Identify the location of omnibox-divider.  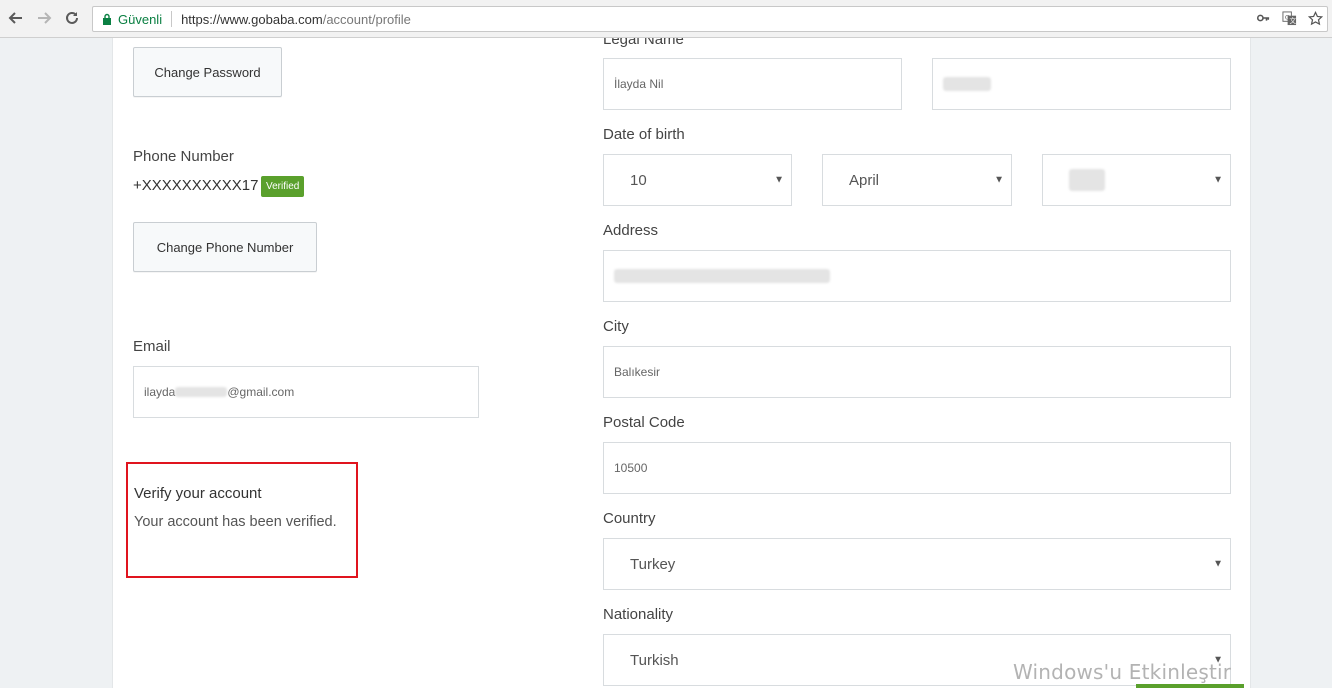
(172, 19).